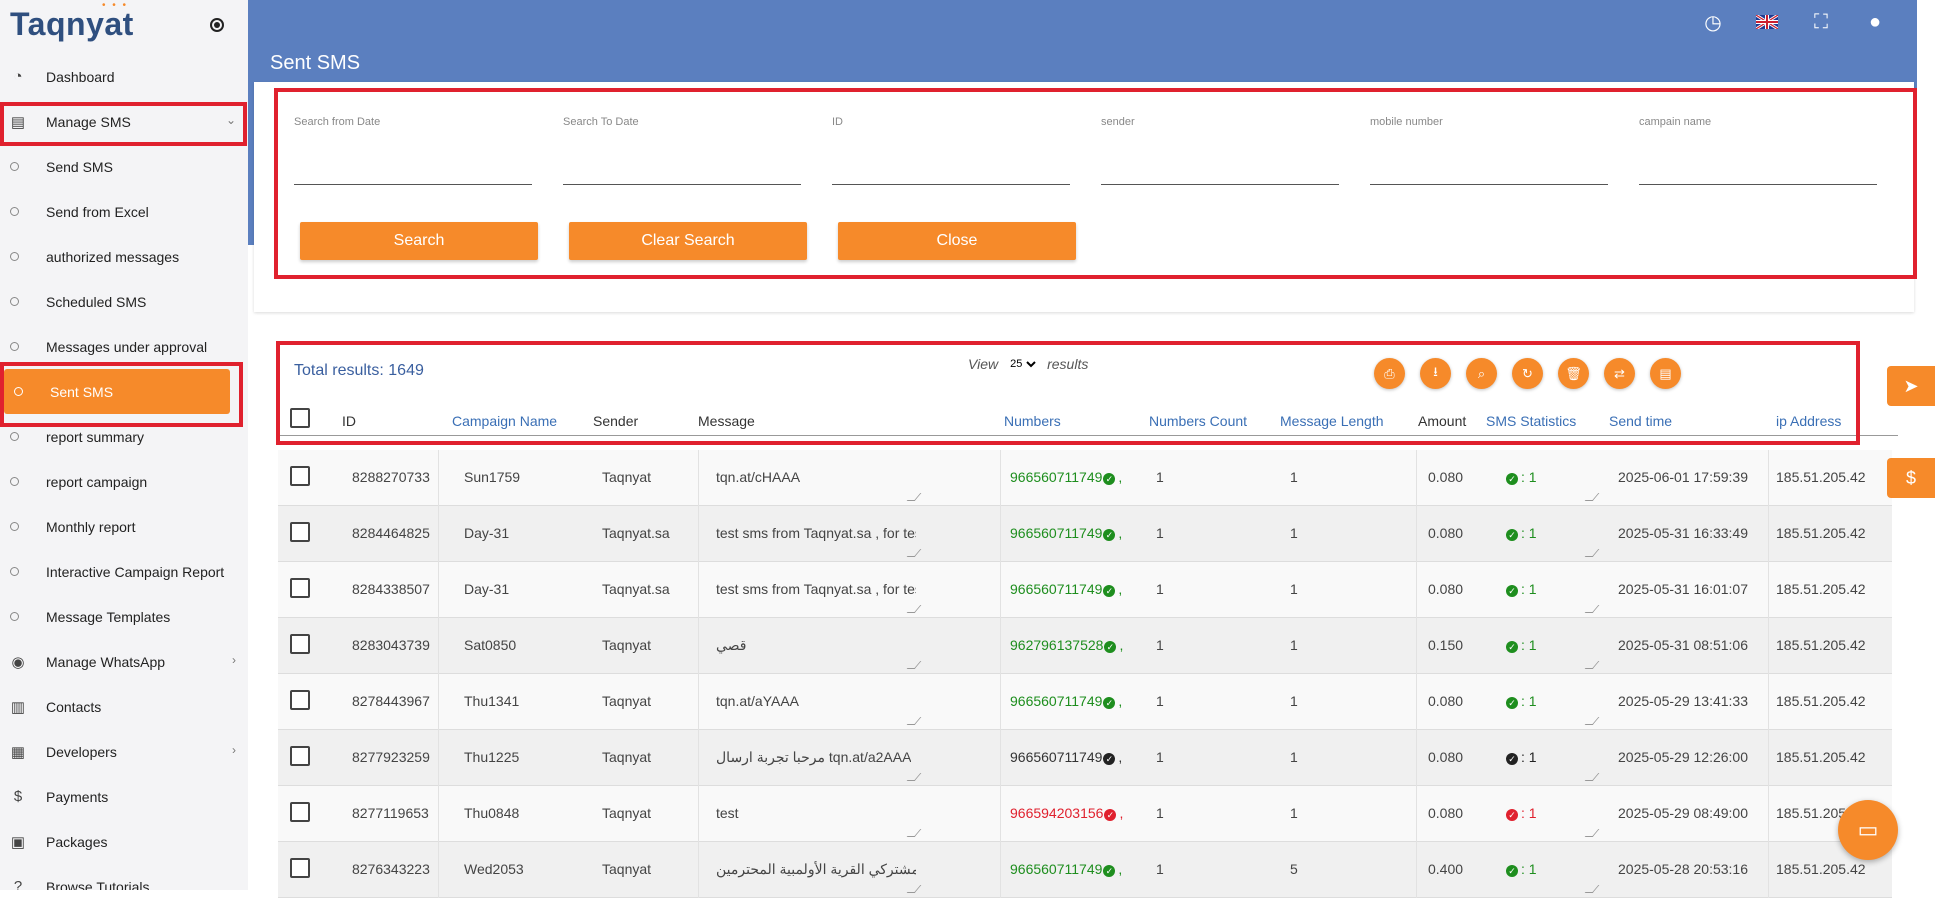 The height and width of the screenshot is (919, 1935). What do you see at coordinates (1446, 645) in the screenshot?
I see `cell-amount: 0.150` at bounding box center [1446, 645].